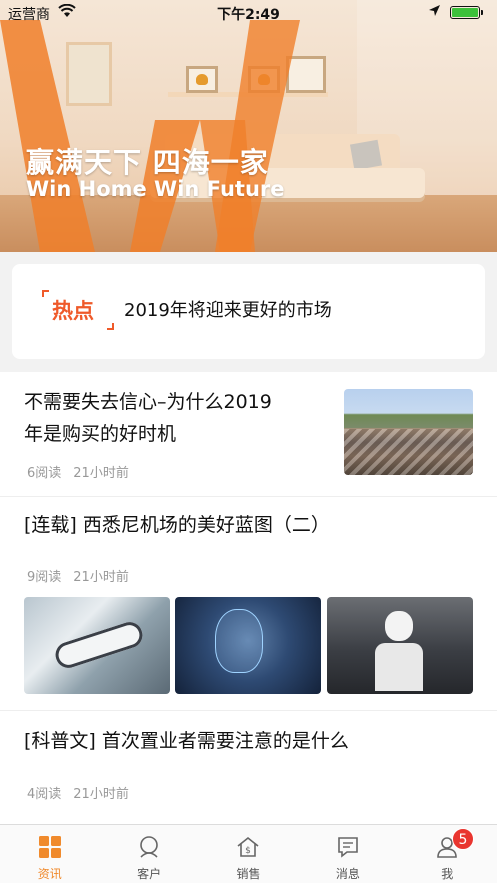 Image resolution: width=497 pixels, height=883 pixels. Describe the element at coordinates (73, 311) in the screenshot. I see `hot-tag-label: 热点` at that location.